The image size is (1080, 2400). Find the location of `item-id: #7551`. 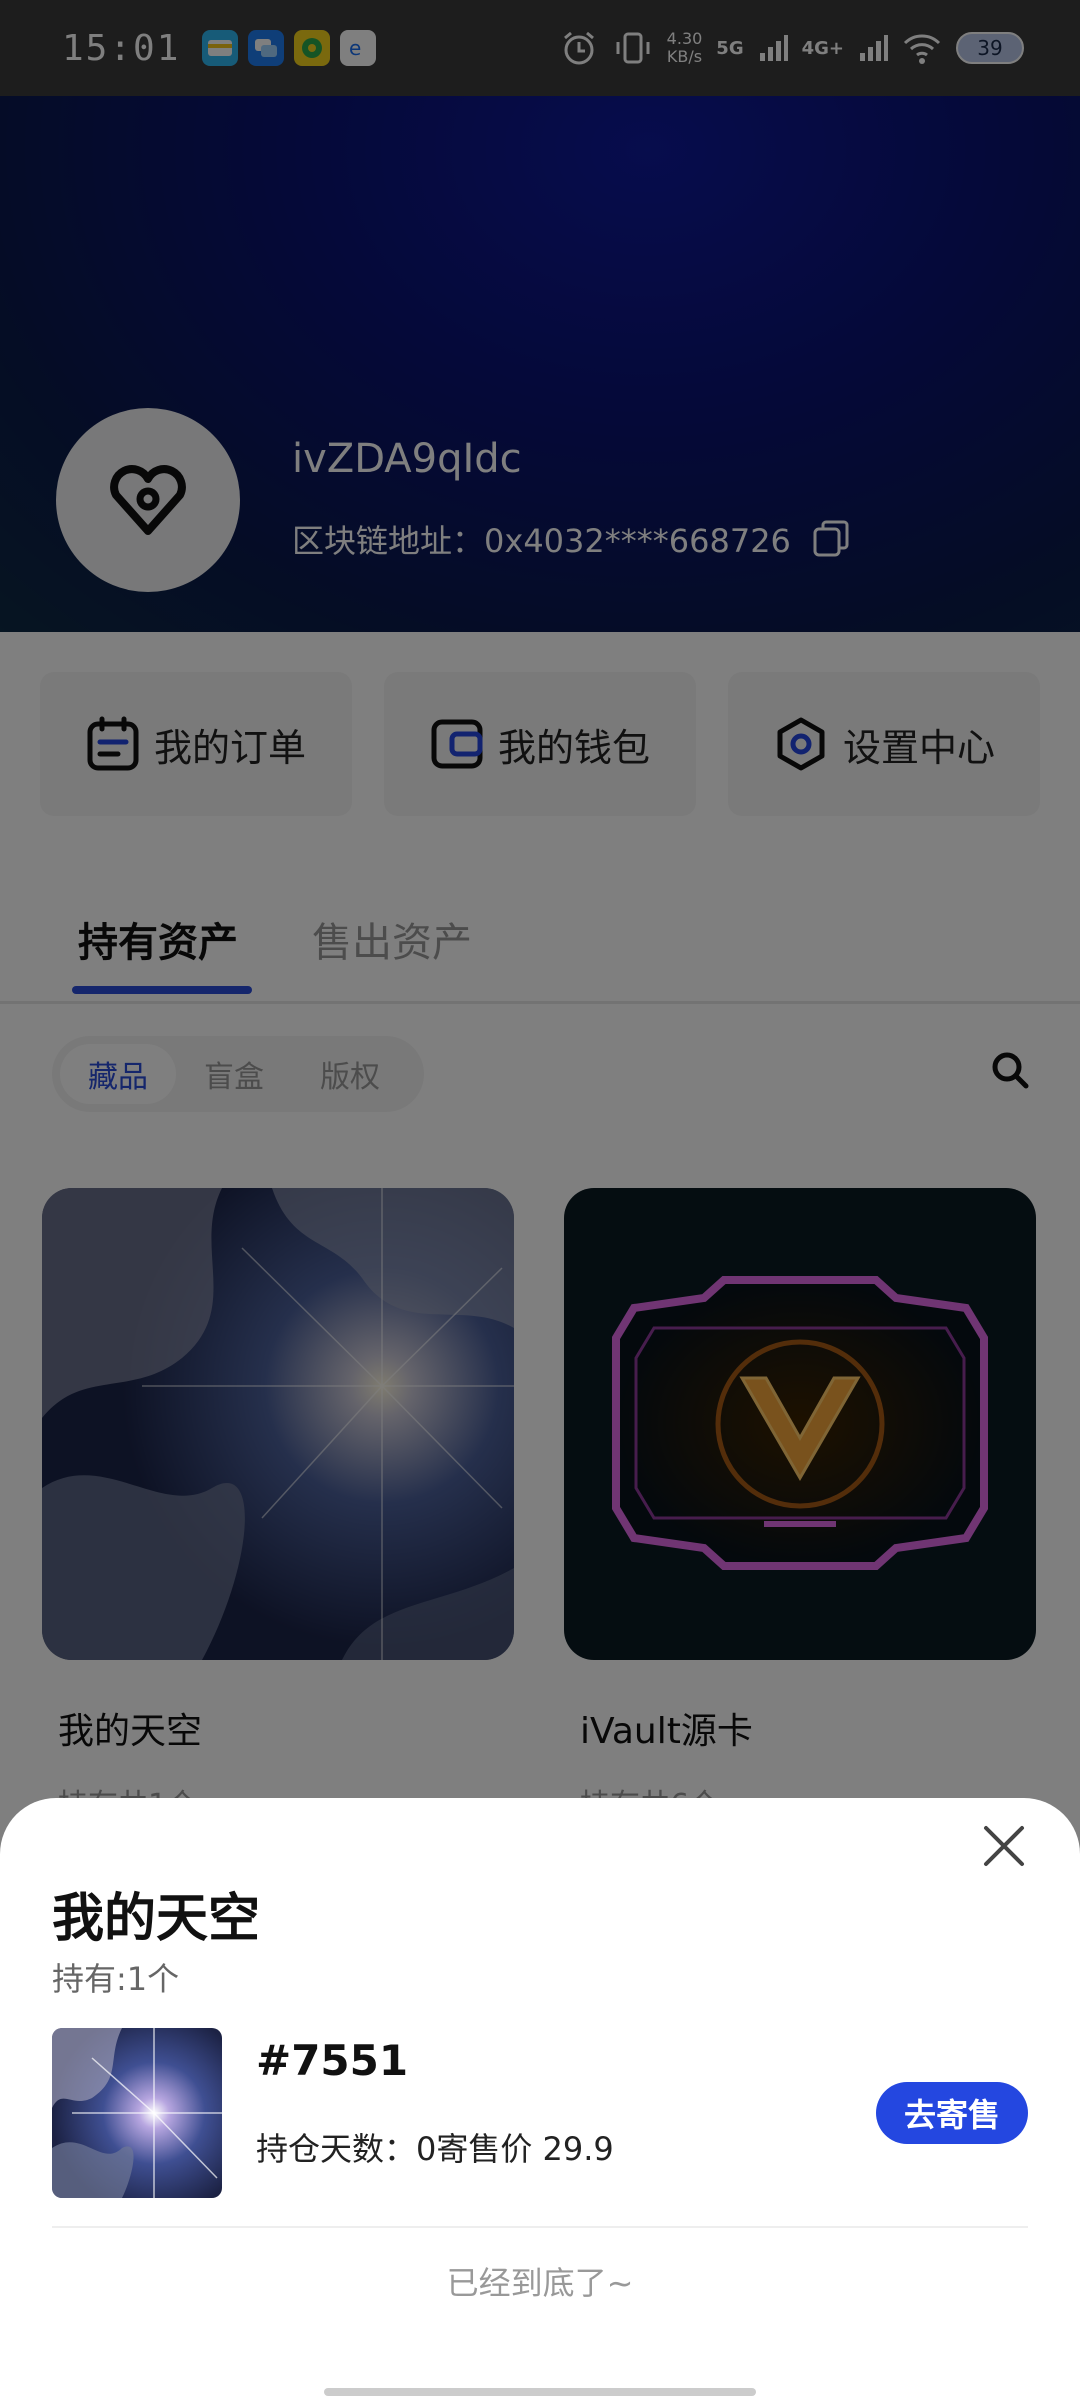

item-id: #7551 is located at coordinates (332, 2060).